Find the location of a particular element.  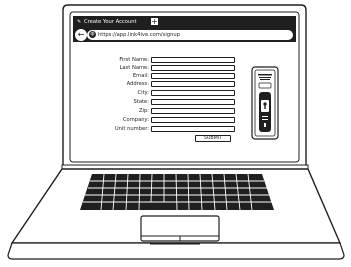

new-tab-button: + is located at coordinates (154, 21).